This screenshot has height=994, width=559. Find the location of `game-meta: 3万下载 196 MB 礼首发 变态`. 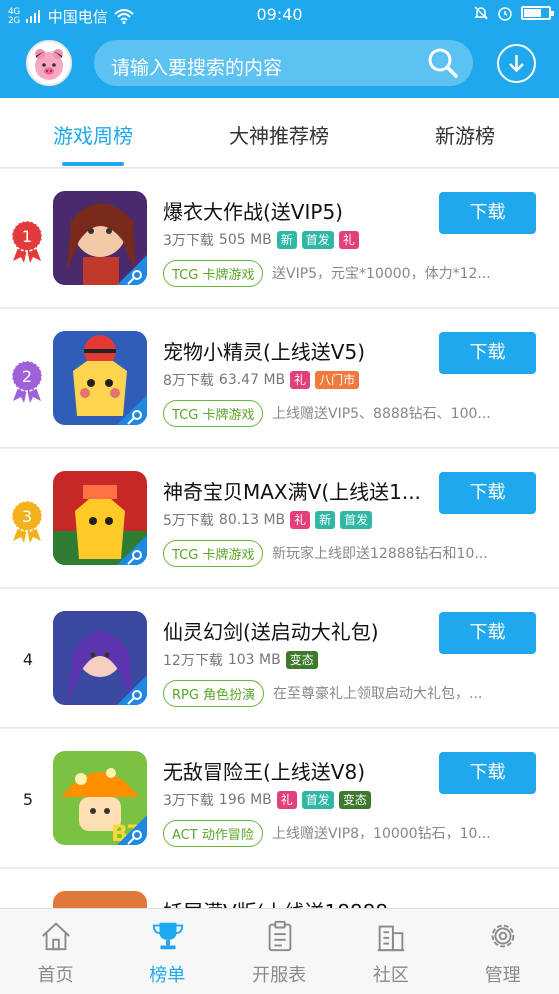

game-meta: 3万下载 196 MB 礼首发 变态 is located at coordinates (267, 800).